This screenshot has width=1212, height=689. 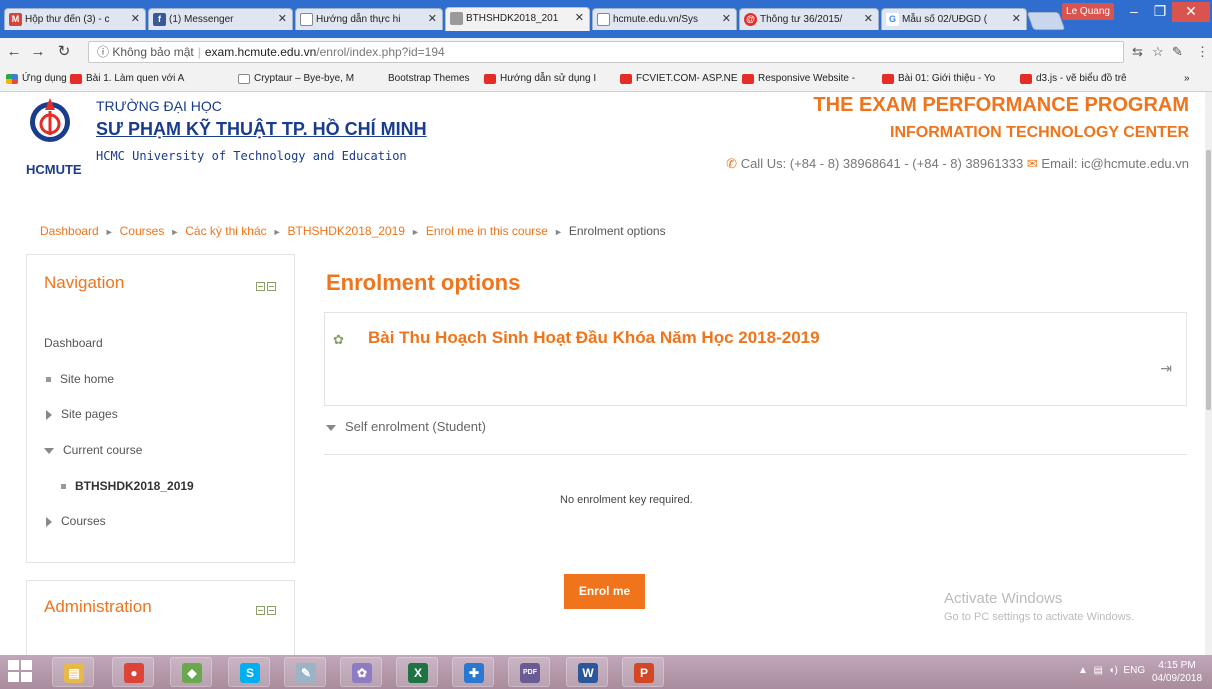 I want to click on taskbar-app-button: S, so click(x=249, y=672).